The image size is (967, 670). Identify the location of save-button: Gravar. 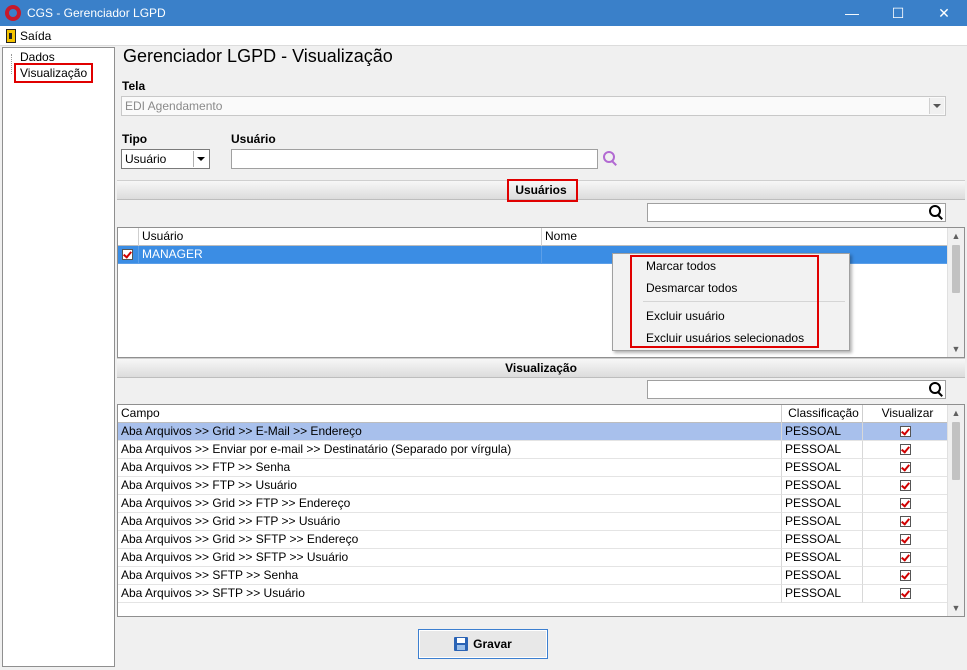
(483, 644).